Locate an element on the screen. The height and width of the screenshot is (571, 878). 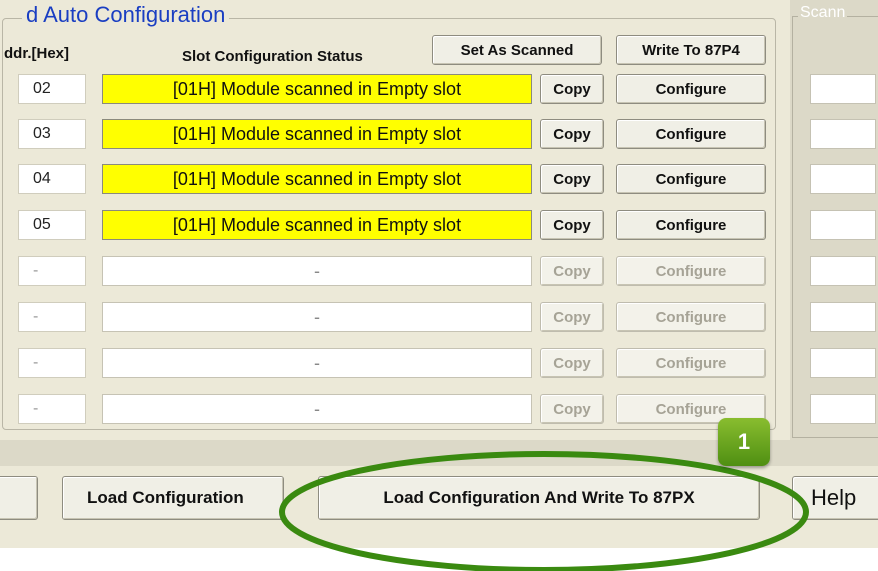
scan-panel: Scann is located at coordinates (834, 220).